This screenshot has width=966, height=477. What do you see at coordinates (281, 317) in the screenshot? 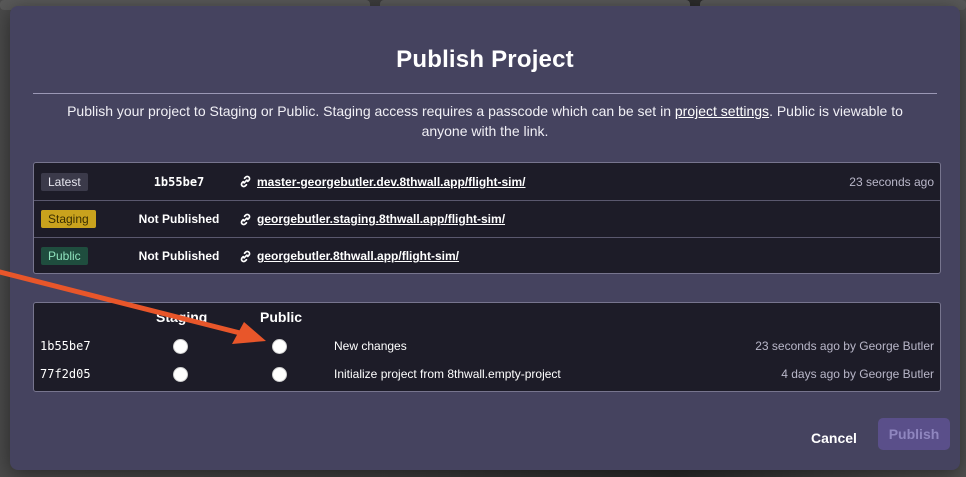
I see `public-column-header: Public` at bounding box center [281, 317].